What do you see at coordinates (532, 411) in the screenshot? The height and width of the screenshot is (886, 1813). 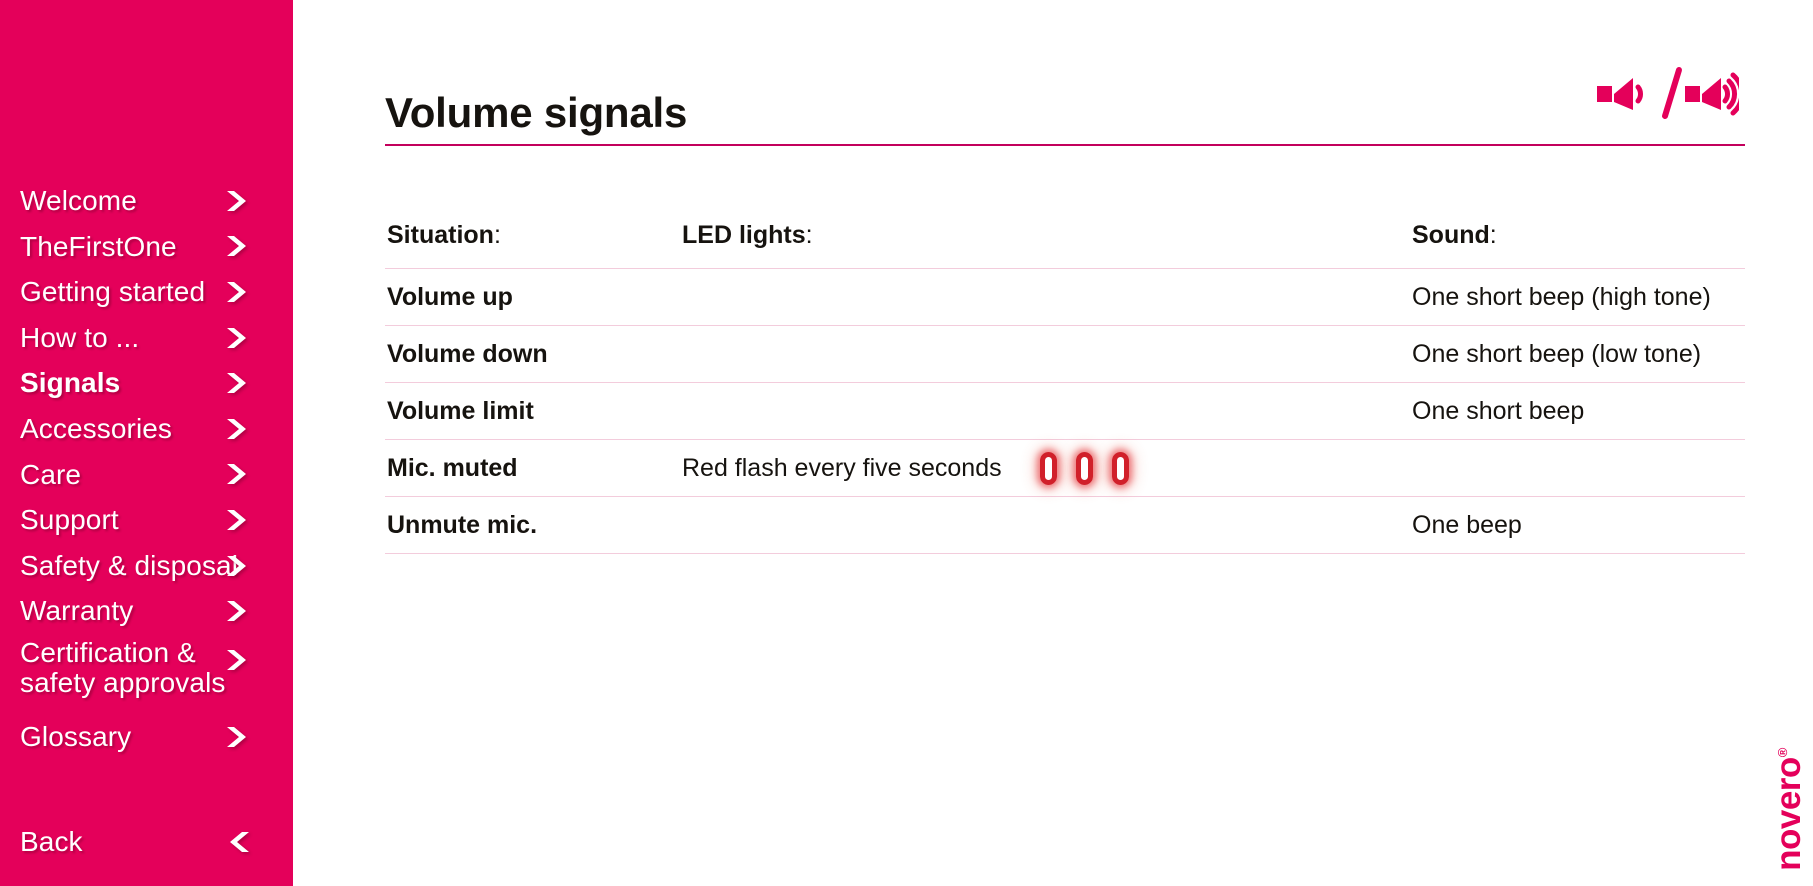 I see `cell-situation: Volume limit` at bounding box center [532, 411].